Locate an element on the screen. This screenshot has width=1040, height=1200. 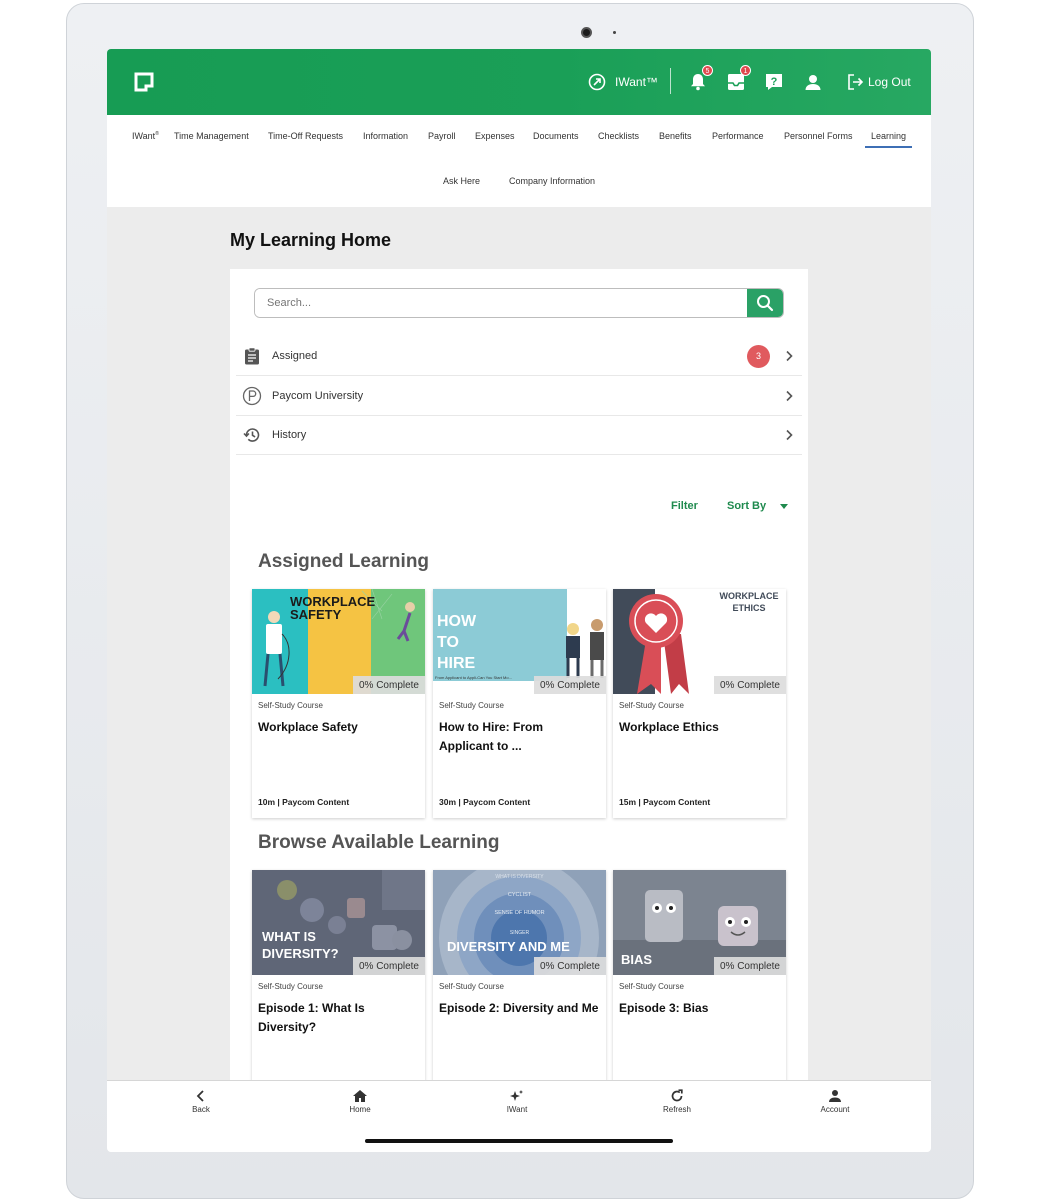
home-button: Home is located at coordinates (360, 1101).